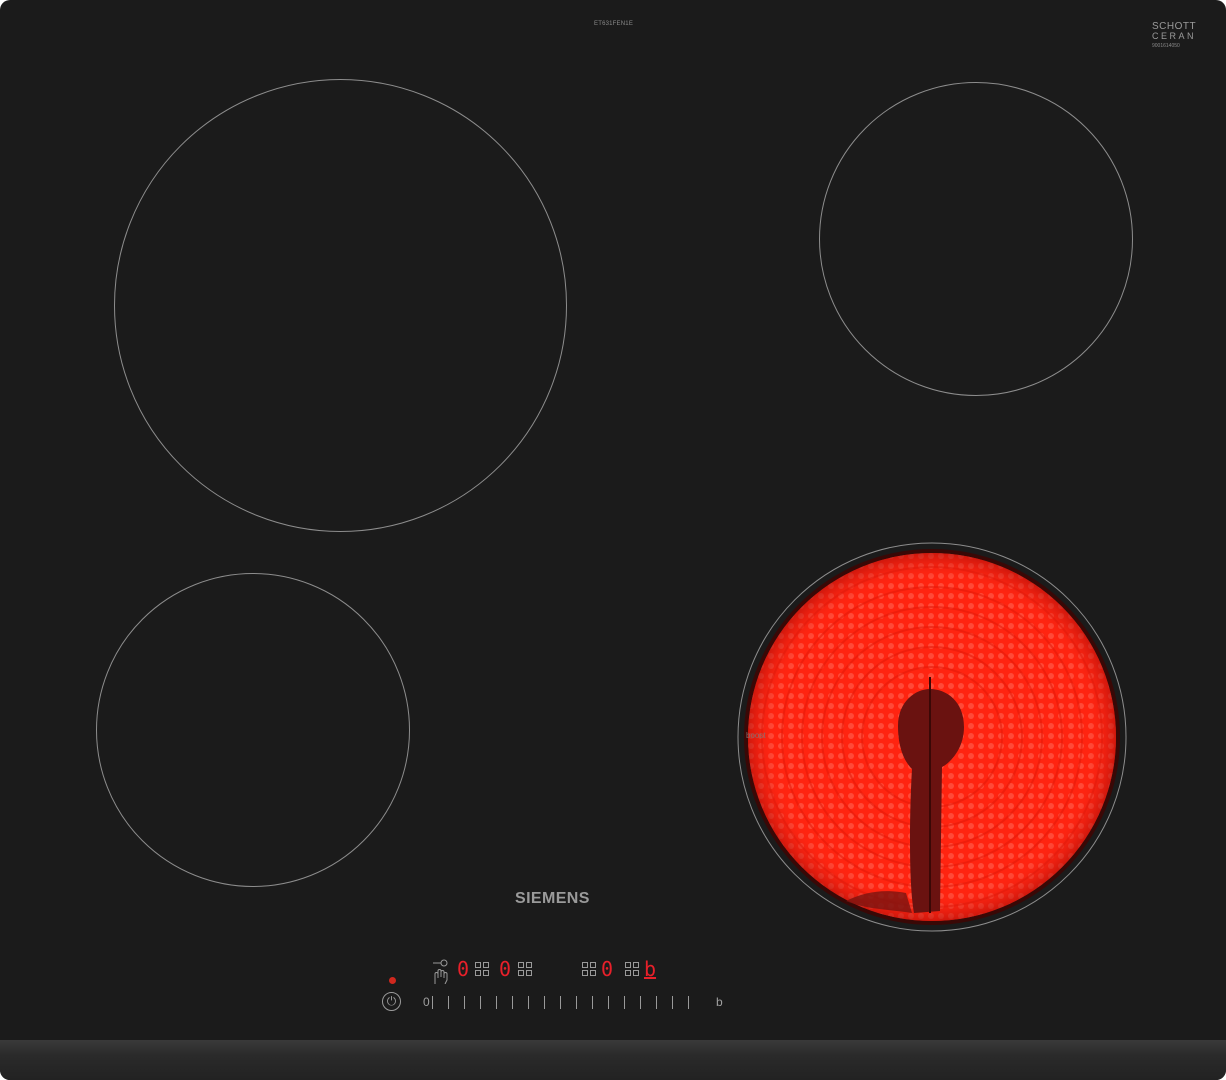 The width and height of the screenshot is (1226, 1080). Describe the element at coordinates (441, 971) in the screenshot. I see `child-lock-icon` at that location.